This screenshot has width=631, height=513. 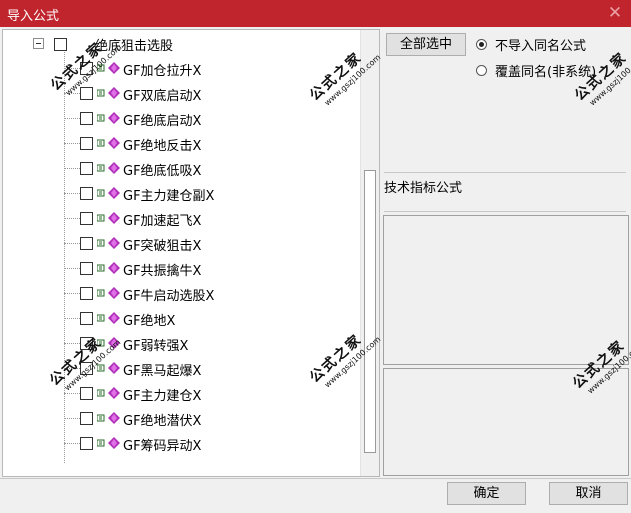 I want to click on item-label: GF突破狙击X, so click(x=162, y=246).